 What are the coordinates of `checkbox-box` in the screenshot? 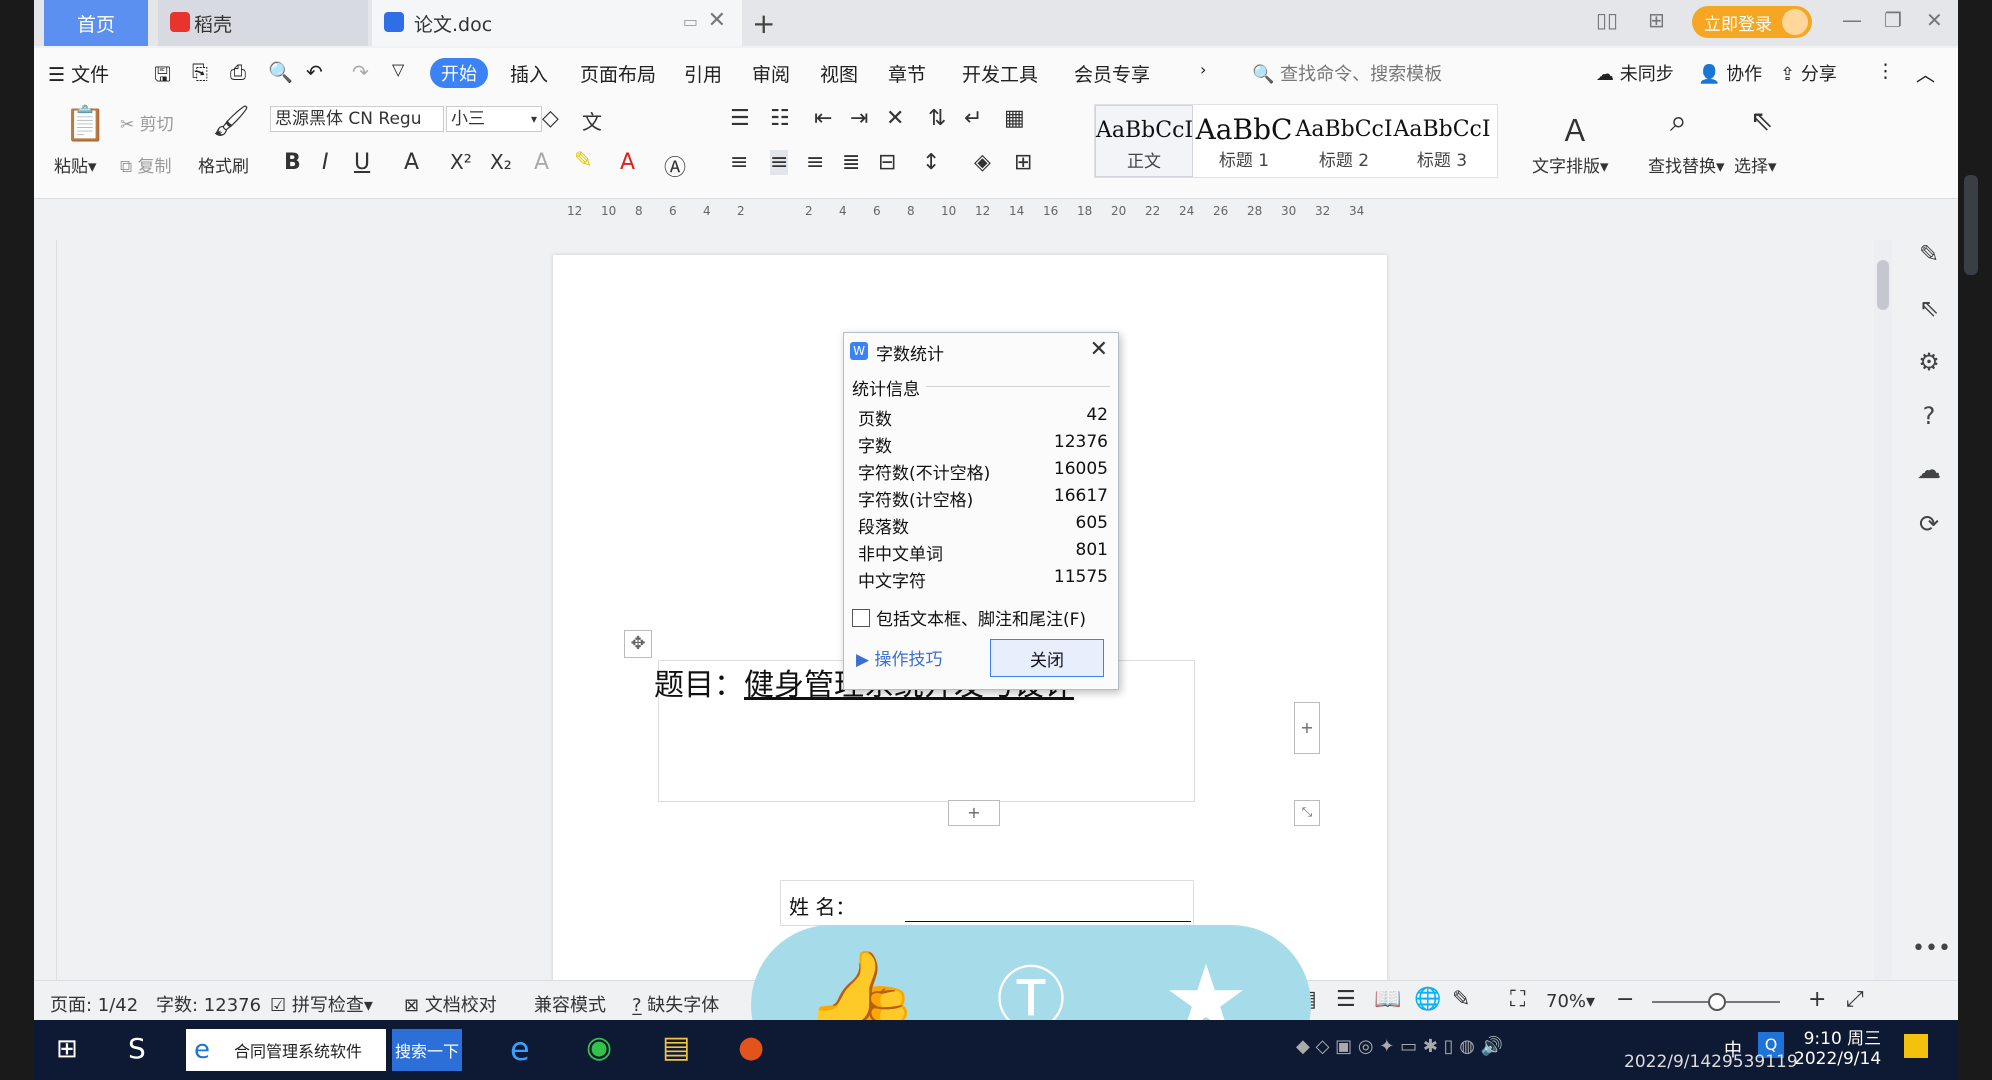 It's located at (861, 617).